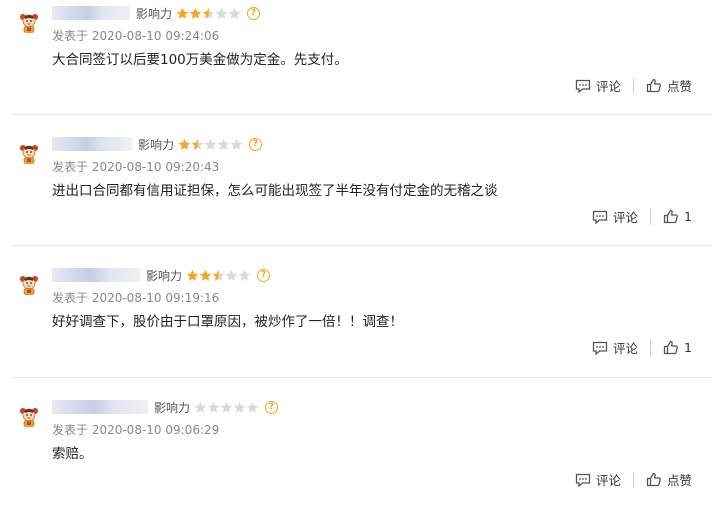 The width and height of the screenshot is (715, 522). What do you see at coordinates (136, 298) in the screenshot?
I see `post-time: 发表于 2020-08-10 09:19:16` at bounding box center [136, 298].